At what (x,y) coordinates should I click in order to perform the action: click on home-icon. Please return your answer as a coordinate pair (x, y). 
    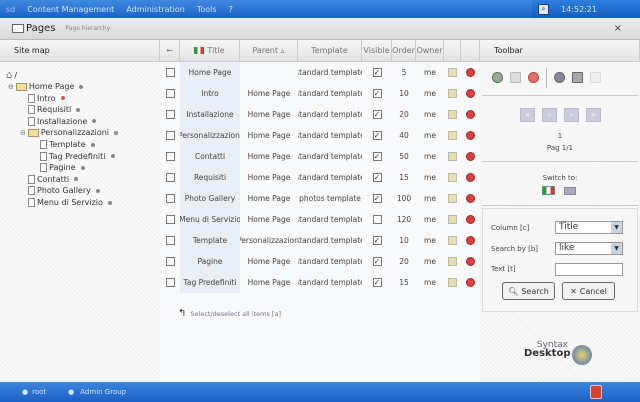
    Looking at the image, I should click on (577, 77).